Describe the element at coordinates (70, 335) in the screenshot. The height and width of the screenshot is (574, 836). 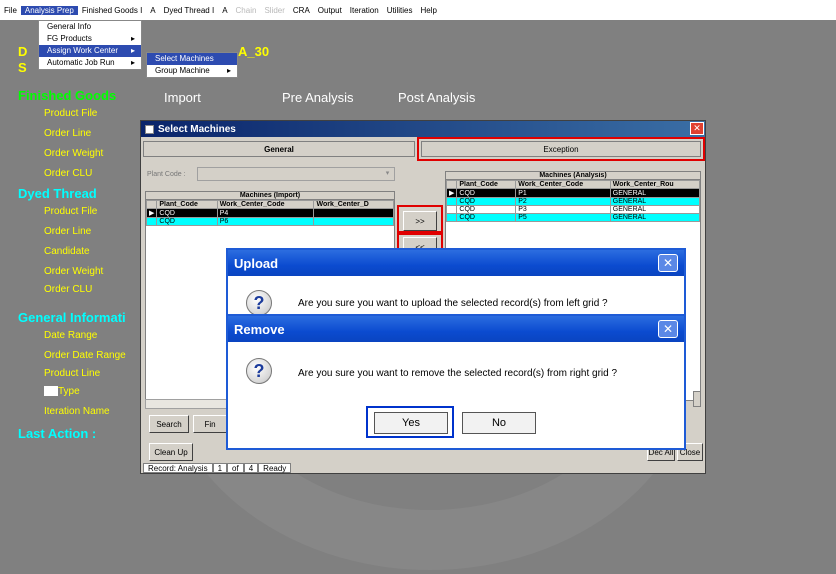
I see `gi-date-range: Date Range` at that location.